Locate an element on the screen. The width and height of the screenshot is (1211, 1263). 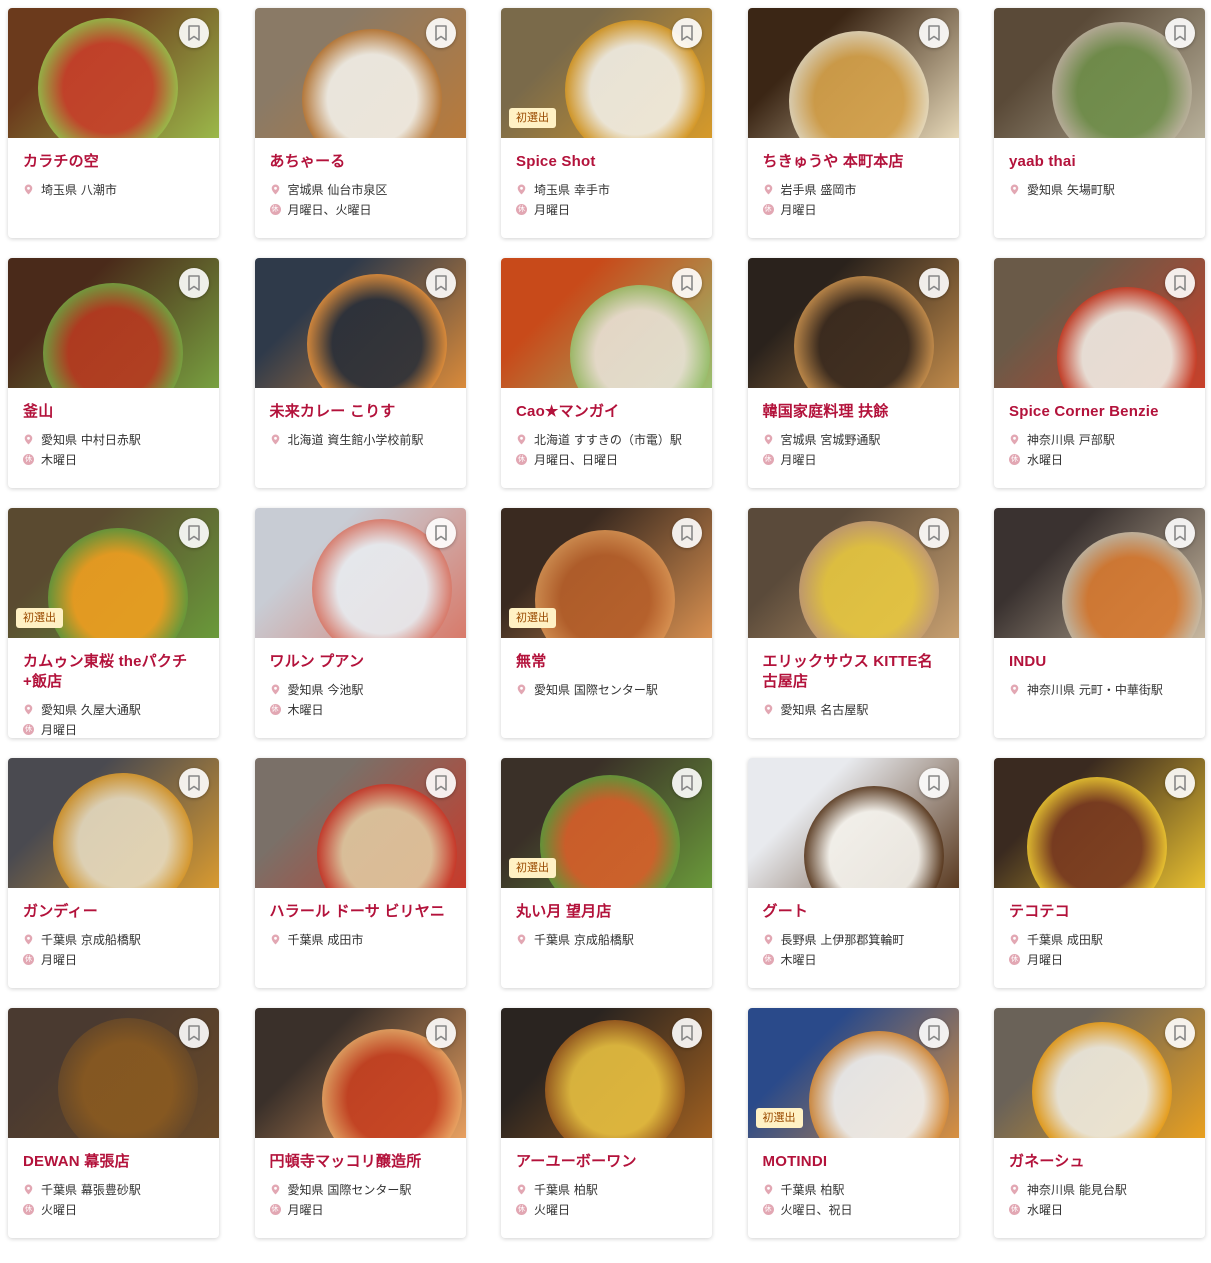
shop-card: INDU 神奈川県 元町・中華街駅 is located at coordinates (1099, 623).